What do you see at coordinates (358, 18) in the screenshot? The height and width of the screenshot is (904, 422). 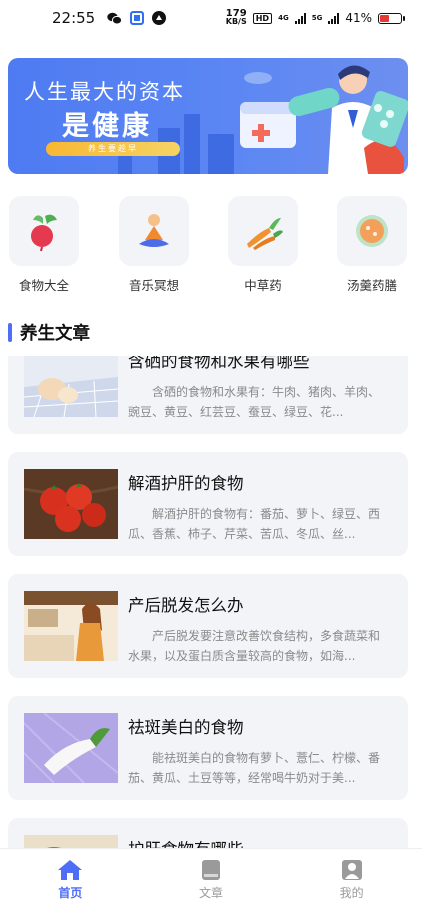 I see `battery-percent: 41%` at bounding box center [358, 18].